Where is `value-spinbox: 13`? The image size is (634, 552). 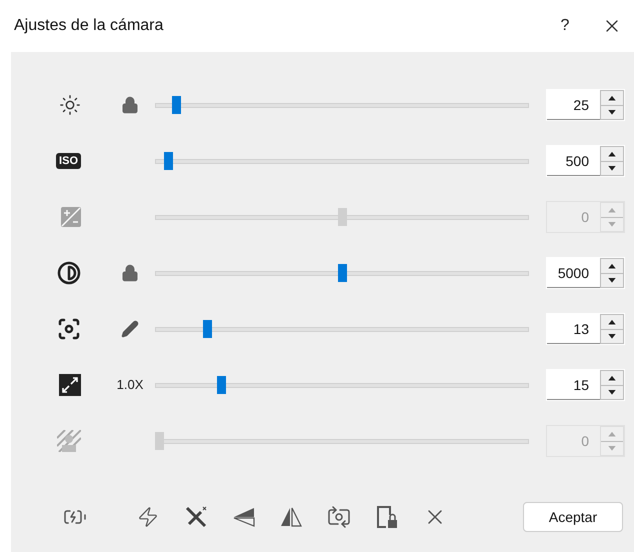
value-spinbox: 13 is located at coordinates (585, 329).